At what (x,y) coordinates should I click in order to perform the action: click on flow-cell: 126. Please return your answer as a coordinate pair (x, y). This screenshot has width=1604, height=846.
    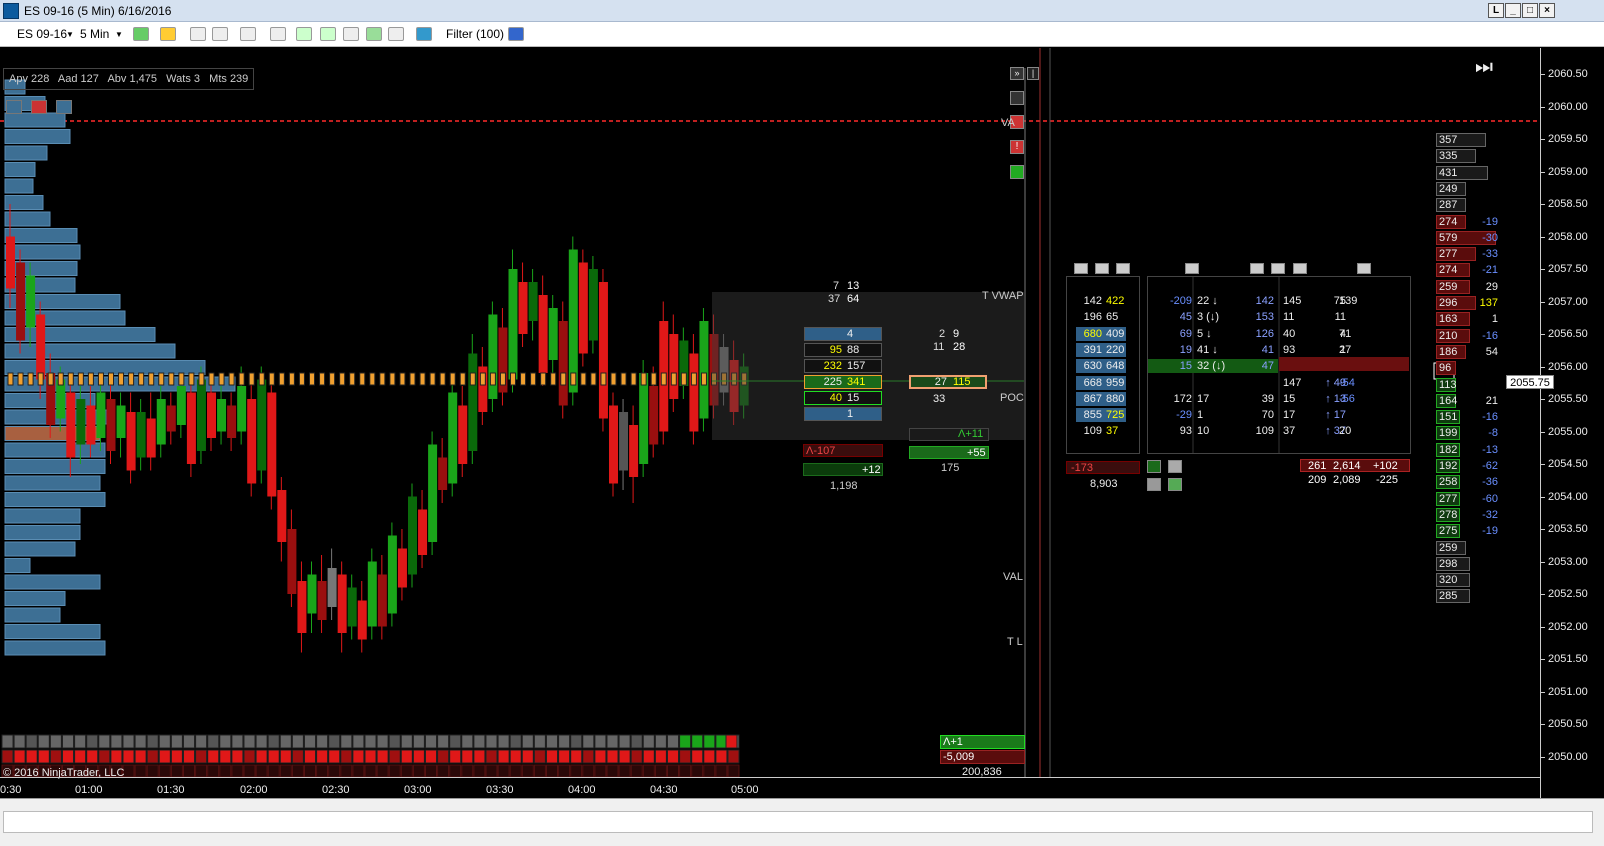
    Looking at the image, I should click on (1264, 333).